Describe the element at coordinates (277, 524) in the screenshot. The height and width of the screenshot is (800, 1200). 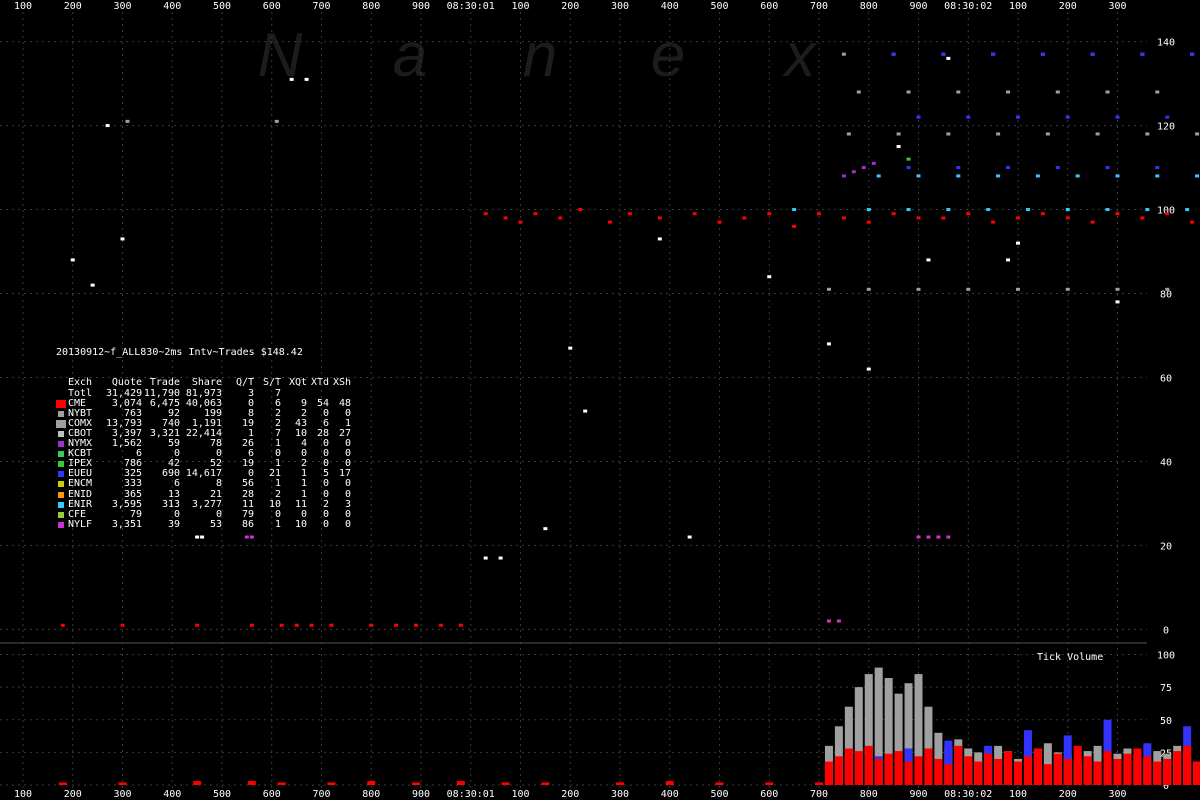
I see `stats-cell: 1` at that location.